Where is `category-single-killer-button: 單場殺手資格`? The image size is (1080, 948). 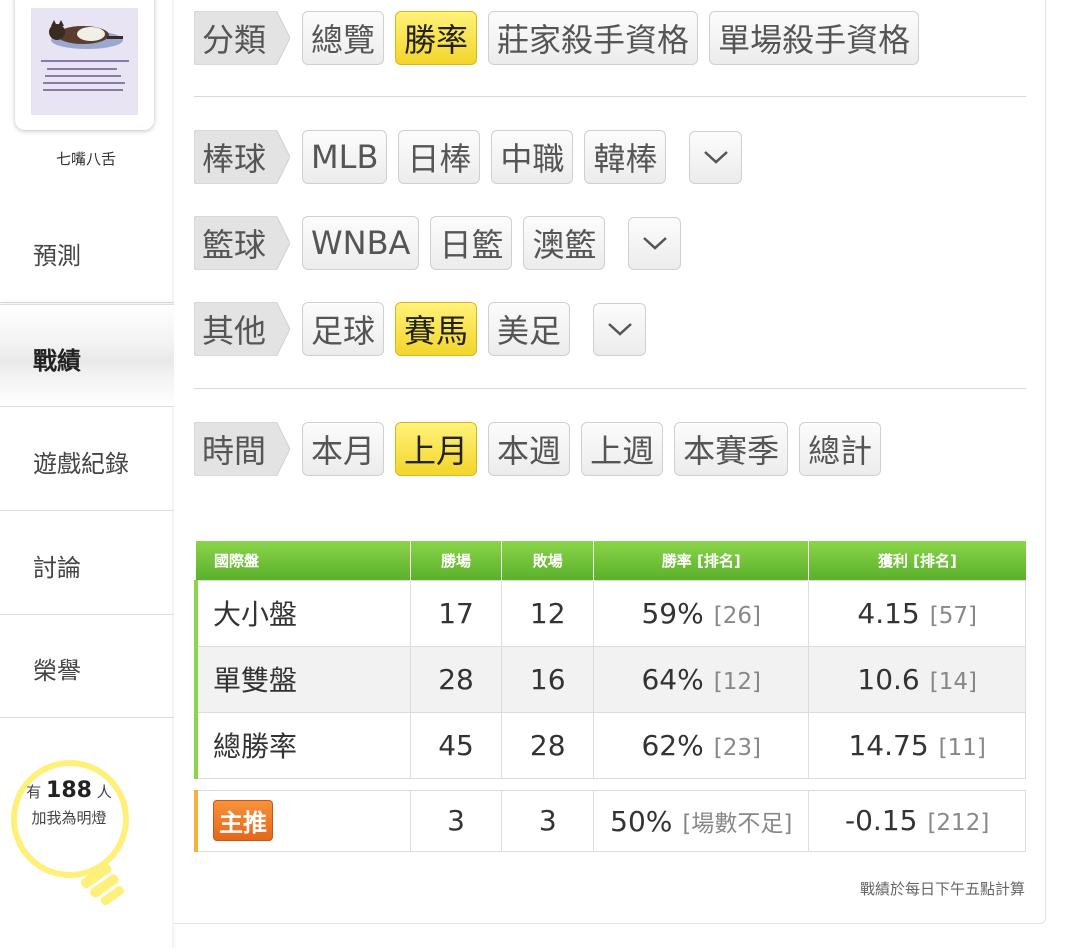
category-single-killer-button: 單場殺手資格 is located at coordinates (814, 38).